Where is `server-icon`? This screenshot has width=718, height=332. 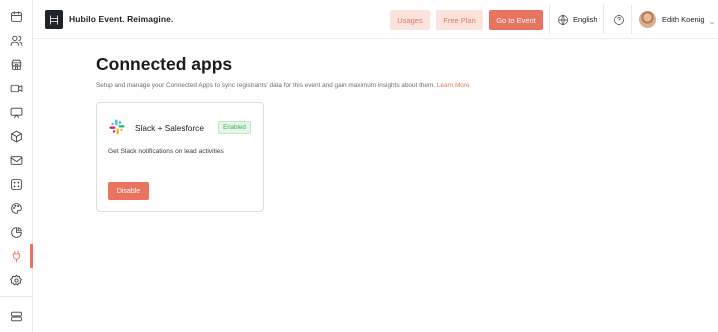
server-icon is located at coordinates (16, 316).